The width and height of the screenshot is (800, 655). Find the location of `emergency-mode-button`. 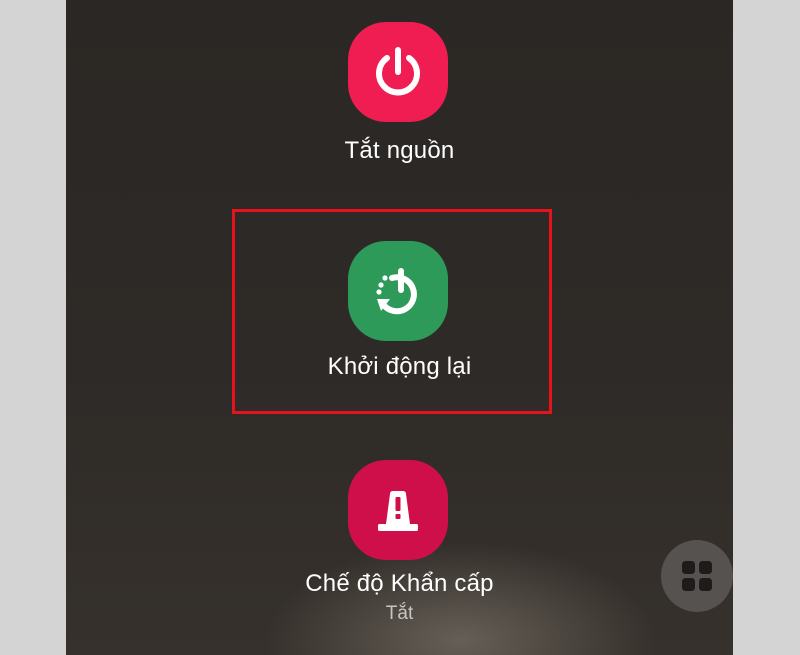

emergency-mode-button is located at coordinates (398, 510).